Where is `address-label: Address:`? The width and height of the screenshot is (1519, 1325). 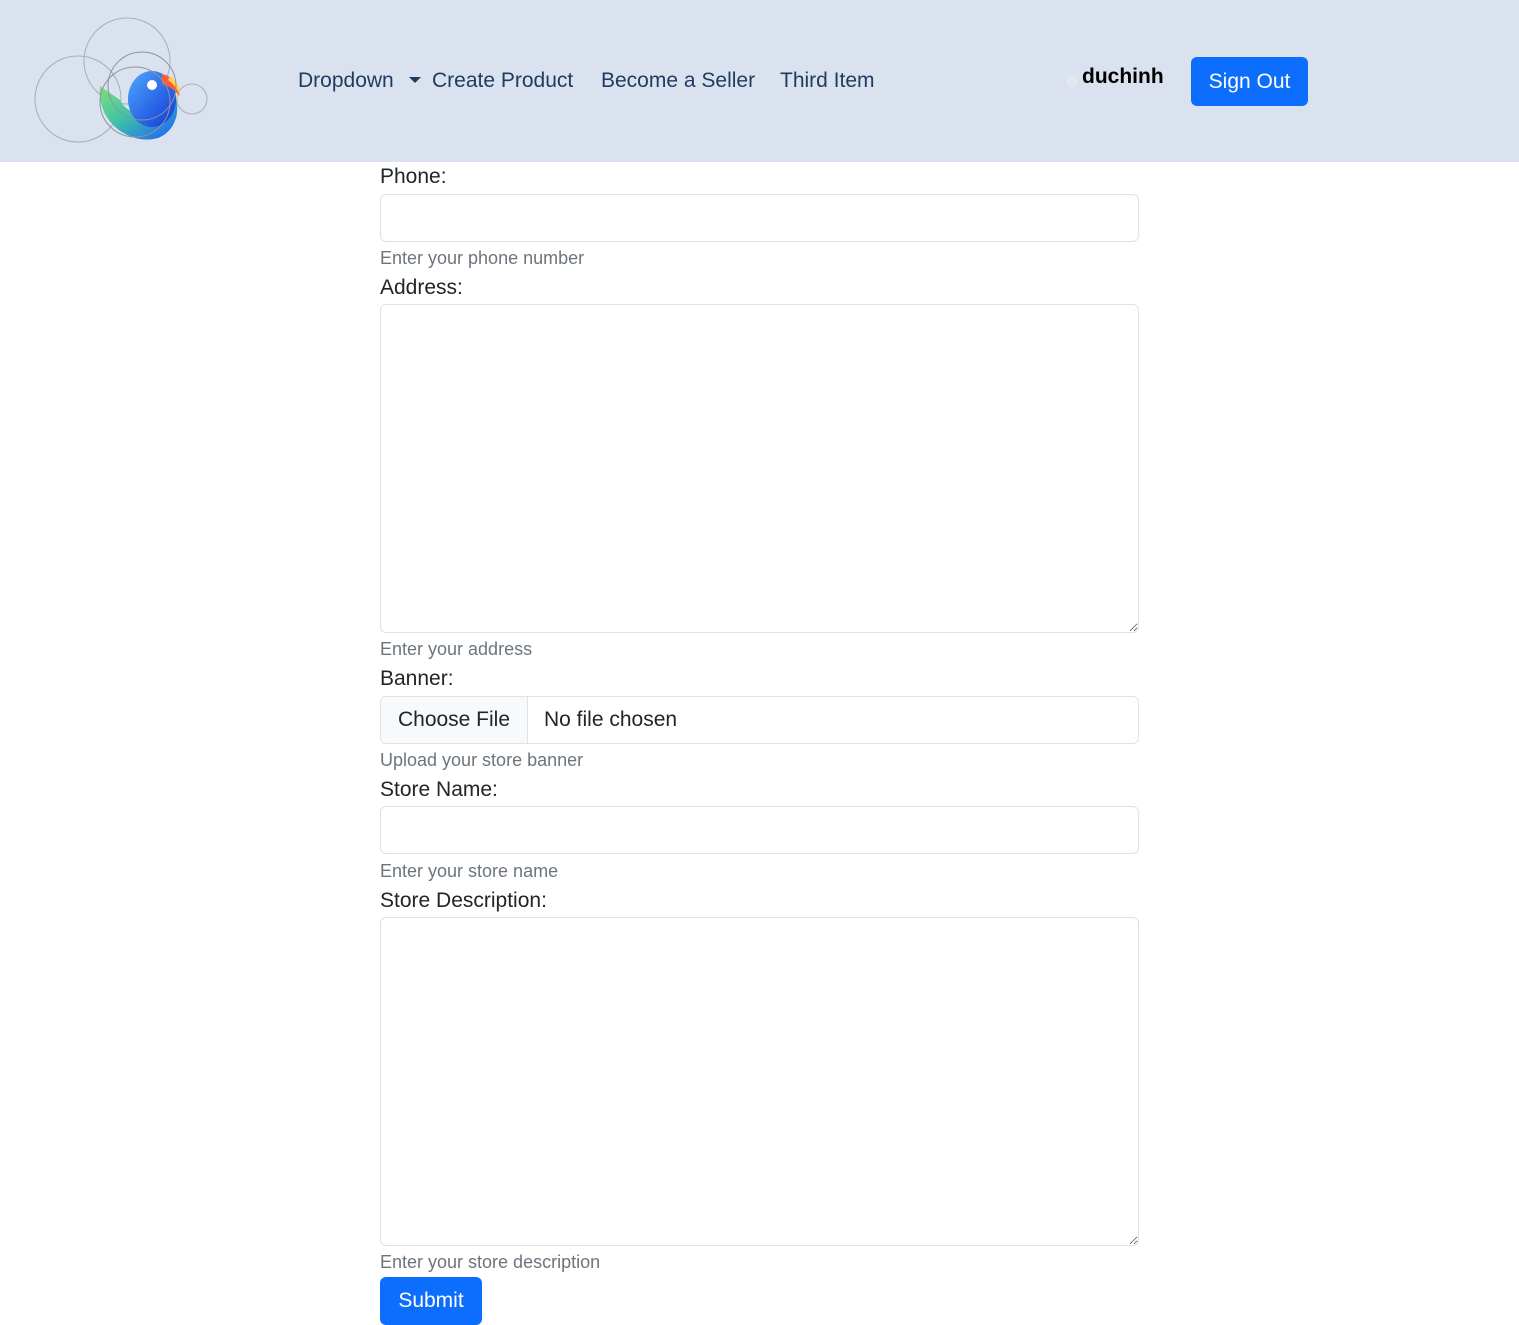
address-label: Address: is located at coordinates (421, 287).